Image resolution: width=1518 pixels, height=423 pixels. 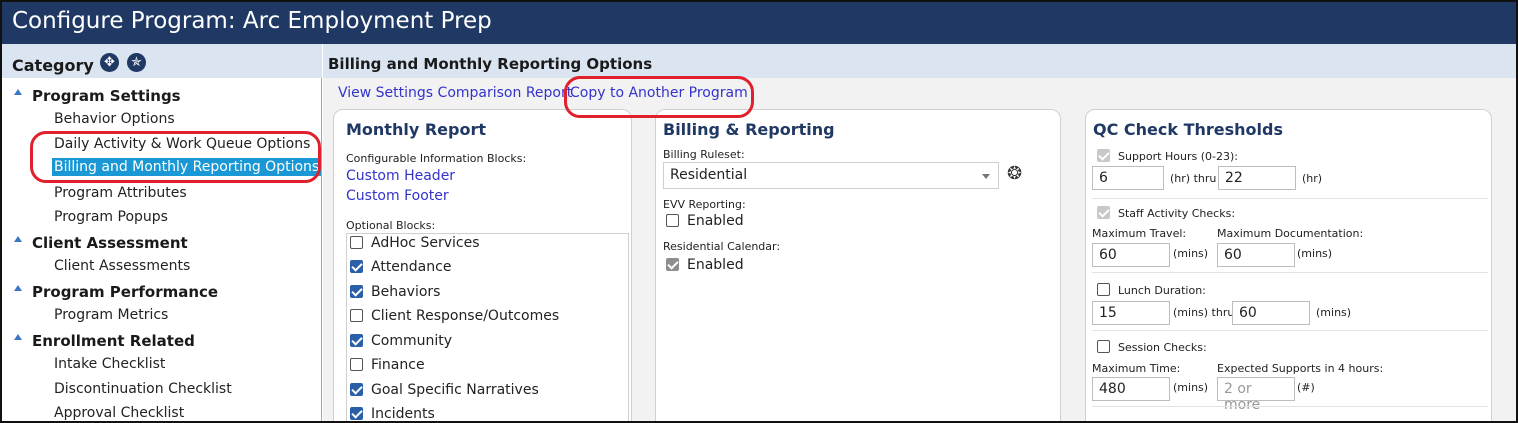 What do you see at coordinates (122, 266) in the screenshot?
I see `tree-item-client-assessments: Client Assessments` at bounding box center [122, 266].